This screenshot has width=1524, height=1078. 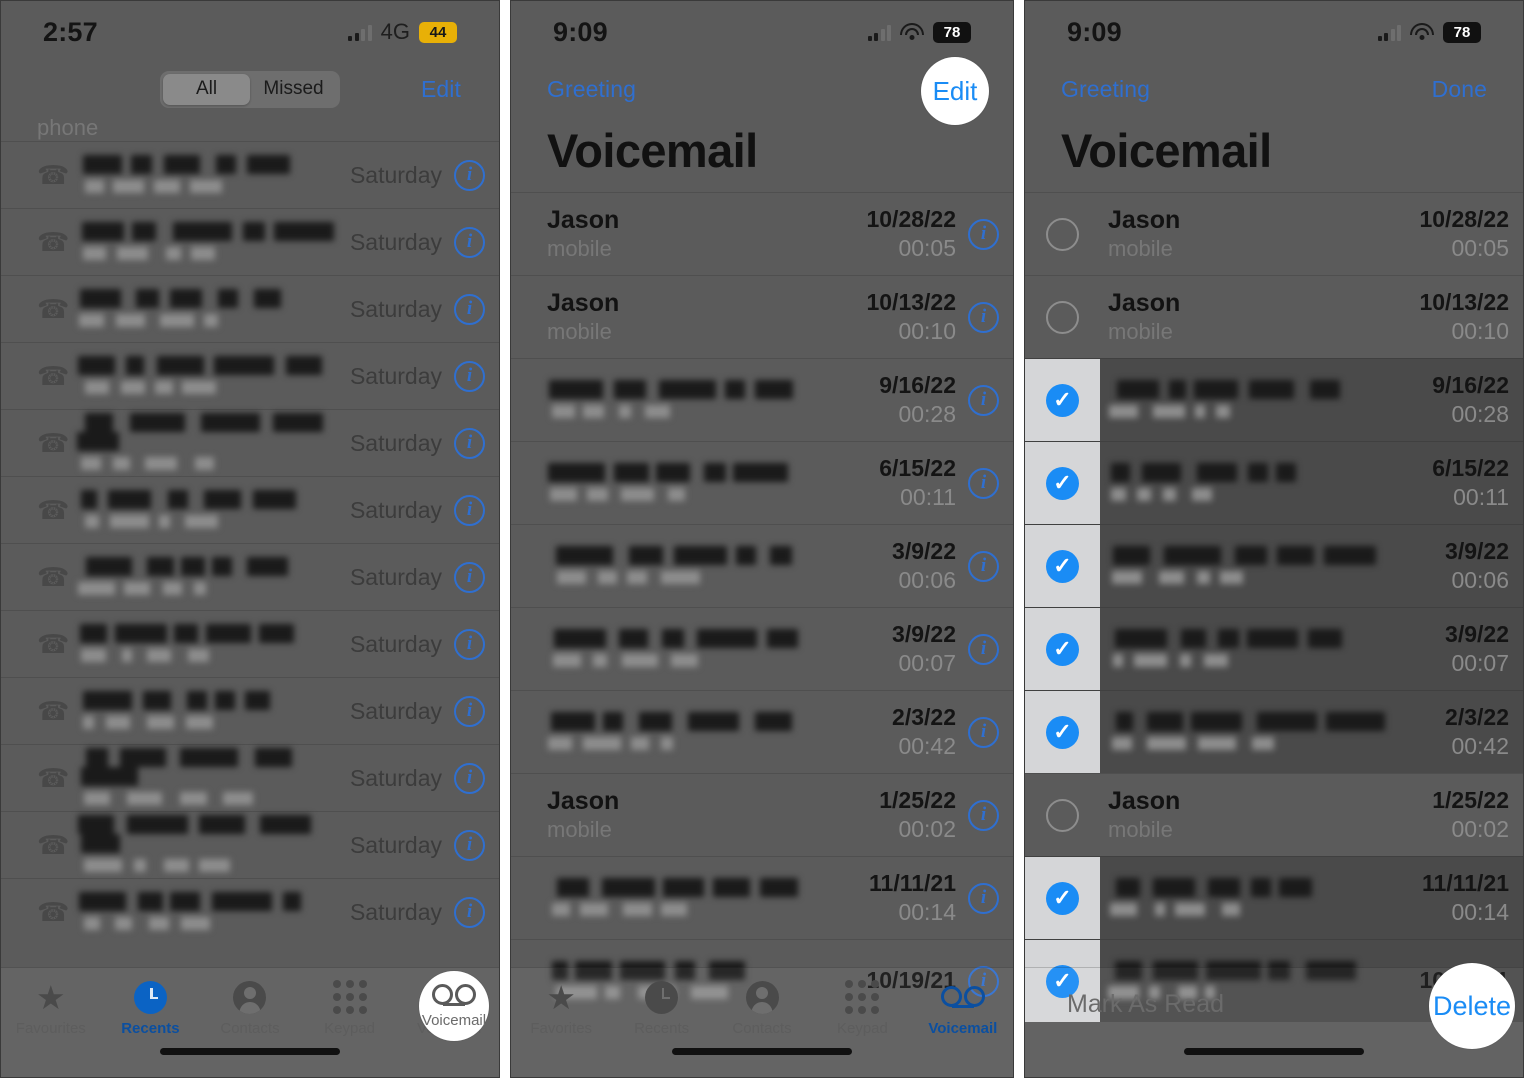 I want to click on segment-missed: Missed, so click(x=293, y=89).